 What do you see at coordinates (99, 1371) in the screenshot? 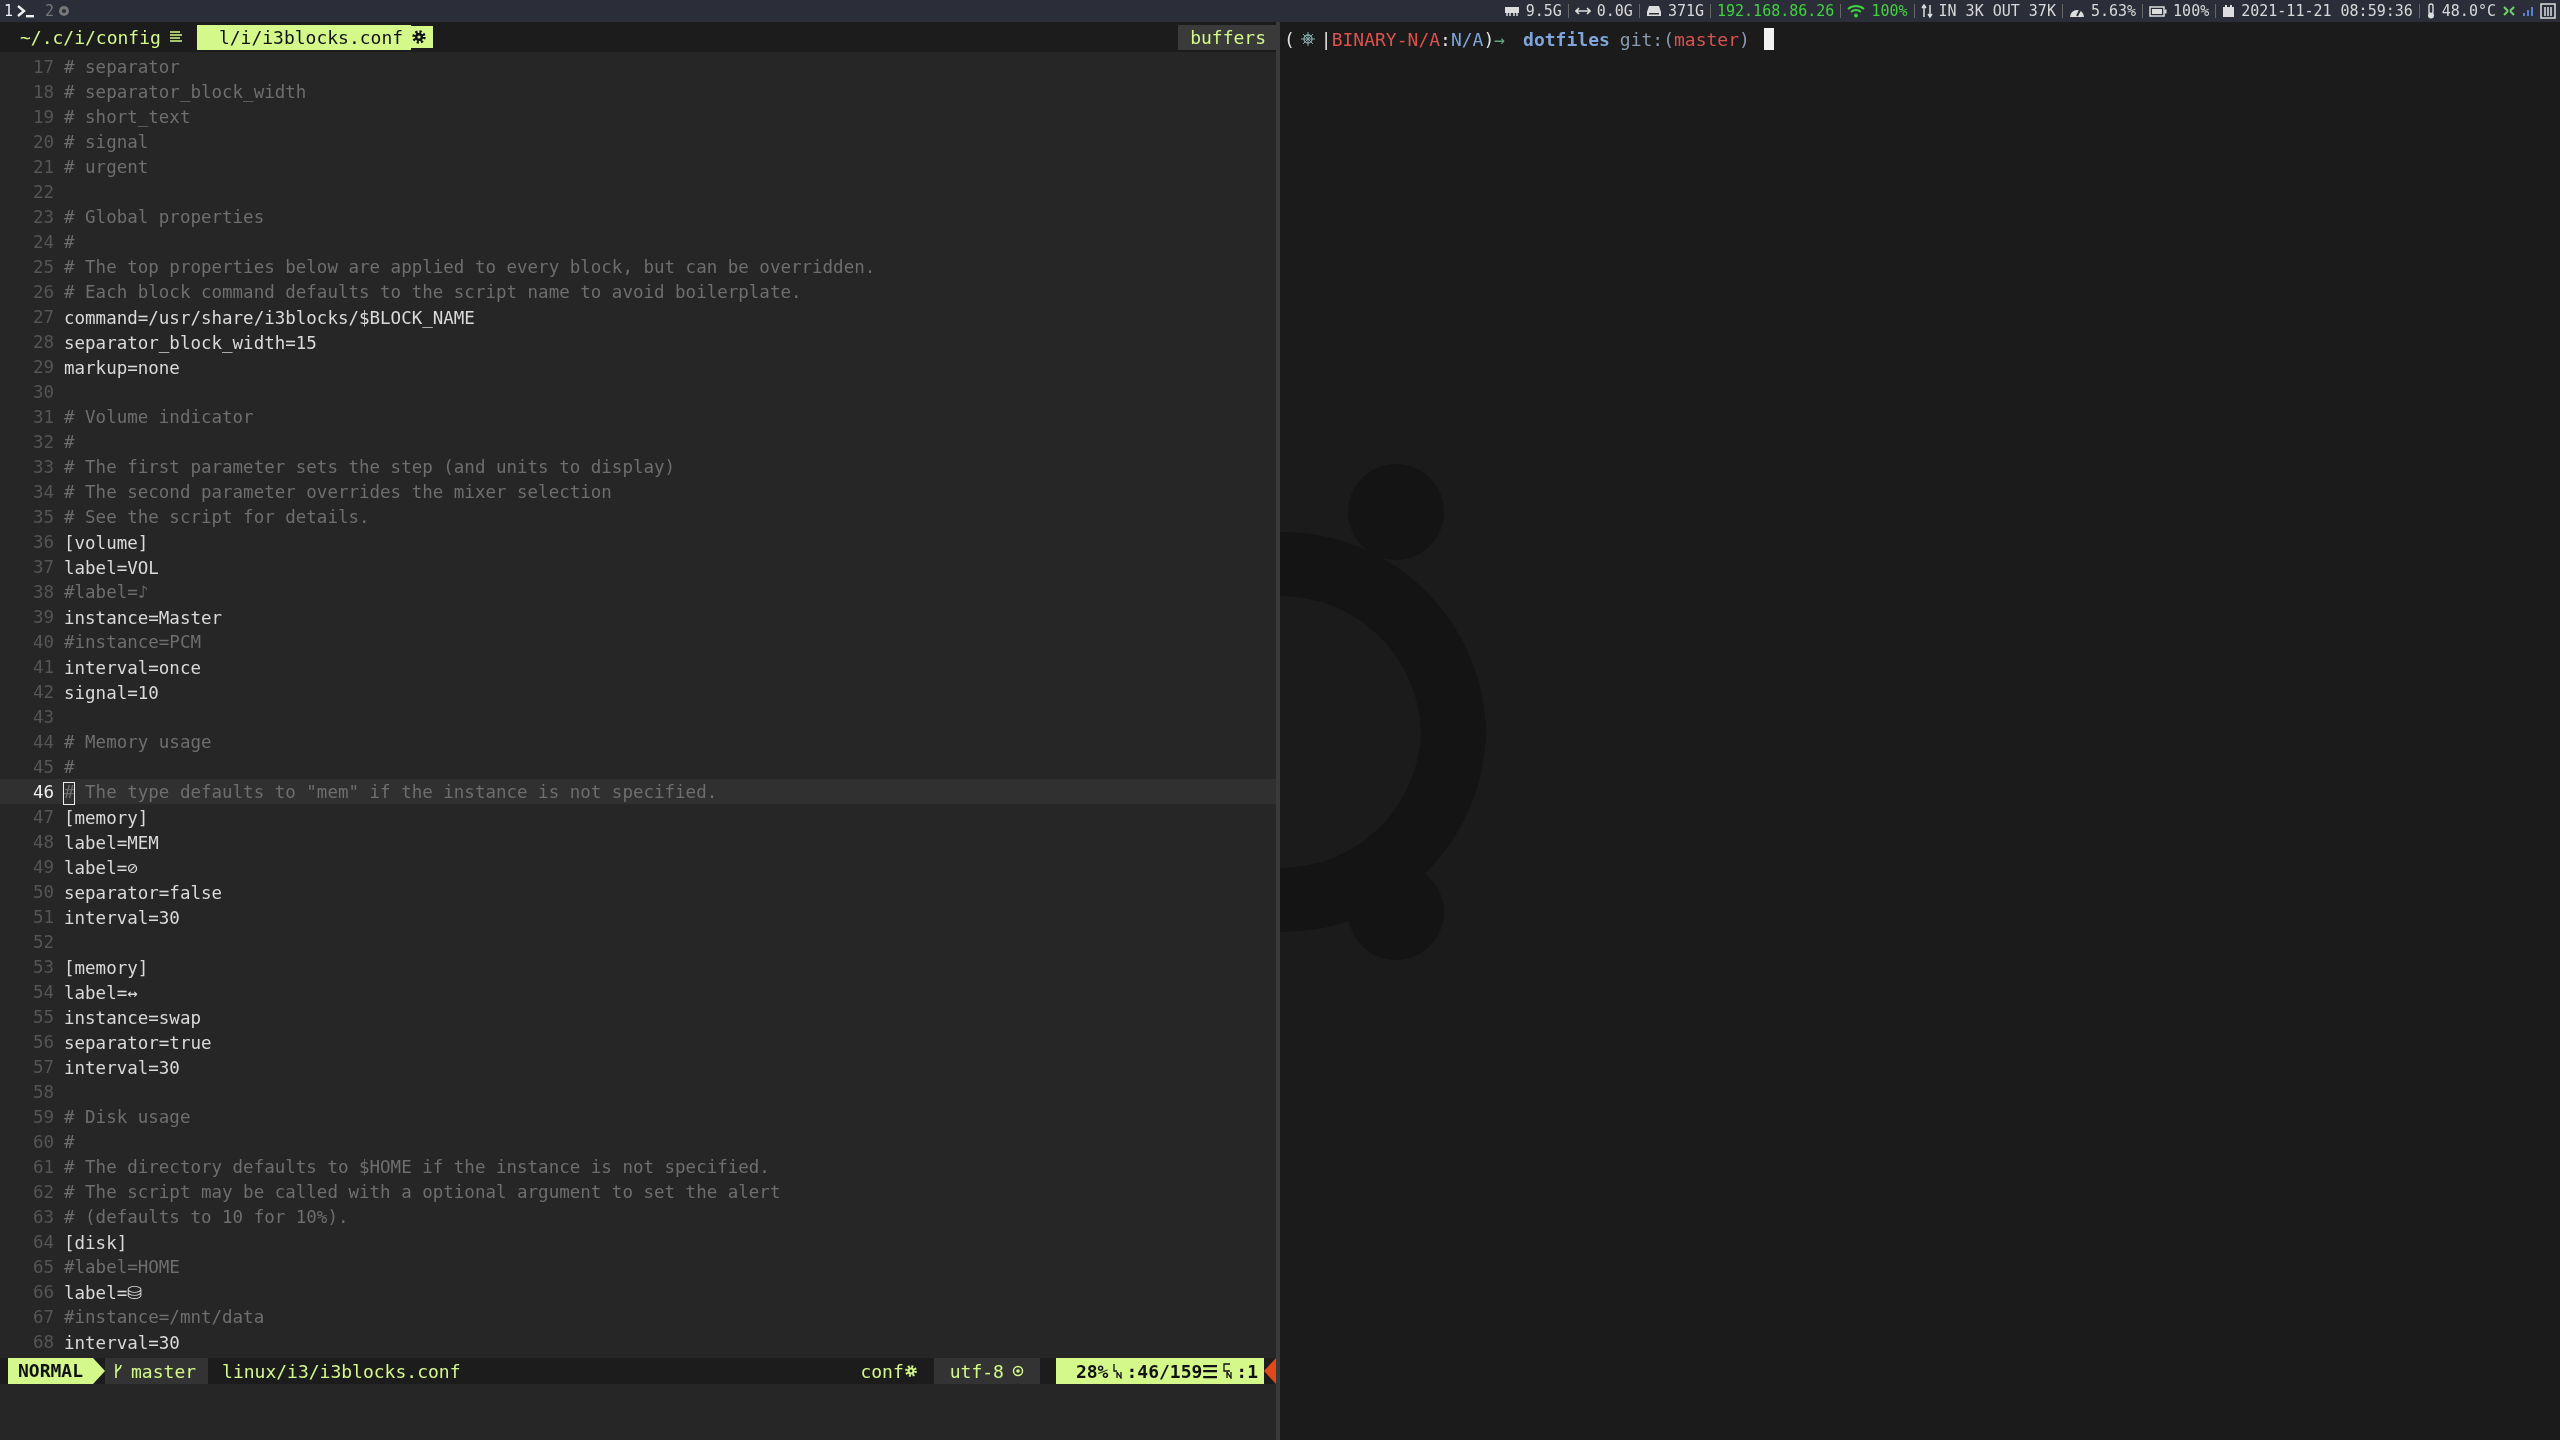
I see `powerline-arrow-icon` at bounding box center [99, 1371].